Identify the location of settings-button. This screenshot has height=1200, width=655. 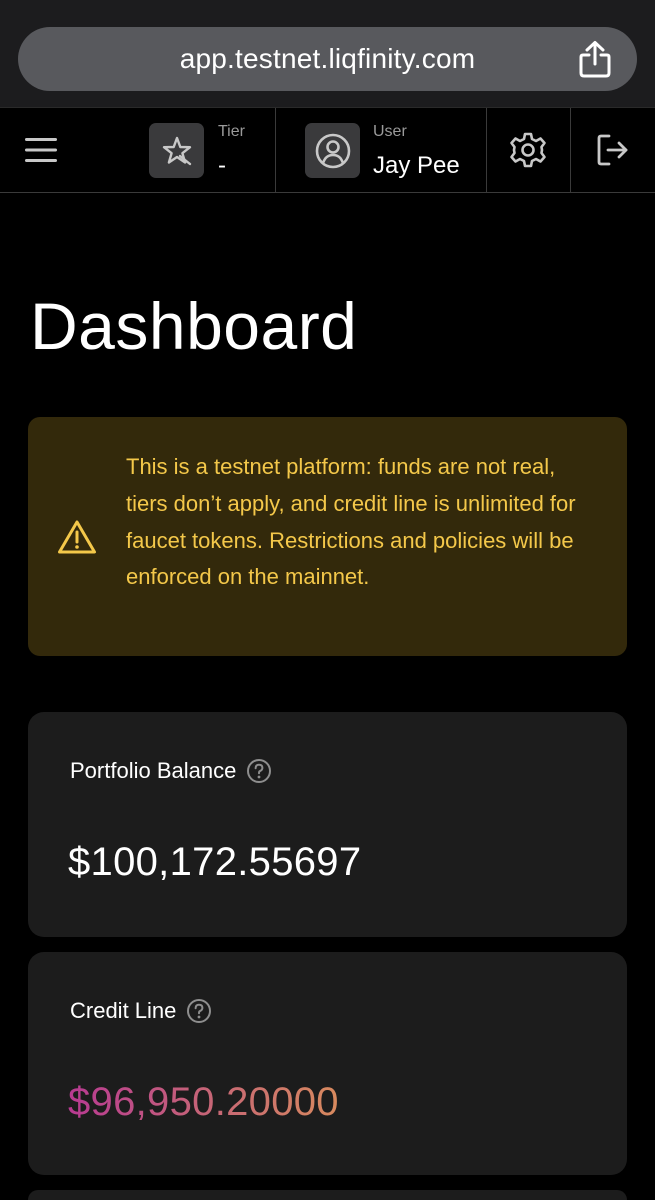
(528, 150).